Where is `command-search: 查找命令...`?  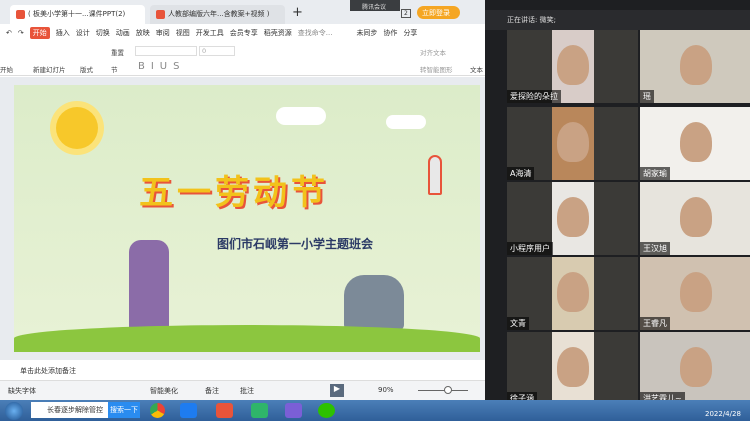
command-search: 查找命令... is located at coordinates (315, 33).